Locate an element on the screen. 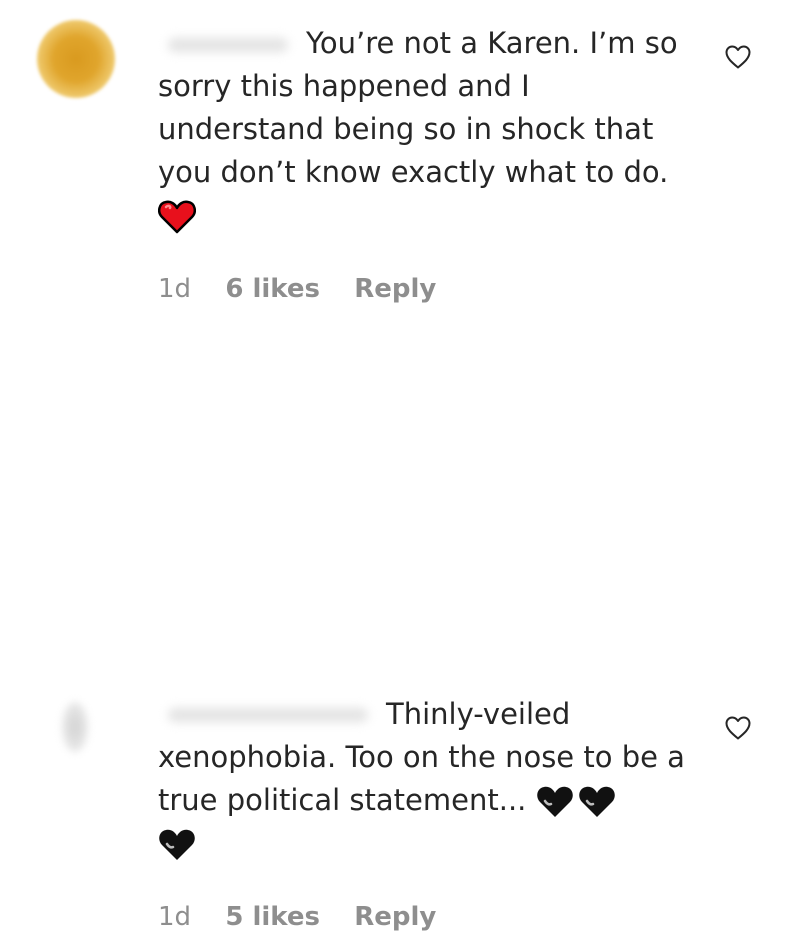  red-heart-emoji is located at coordinates (177, 217).